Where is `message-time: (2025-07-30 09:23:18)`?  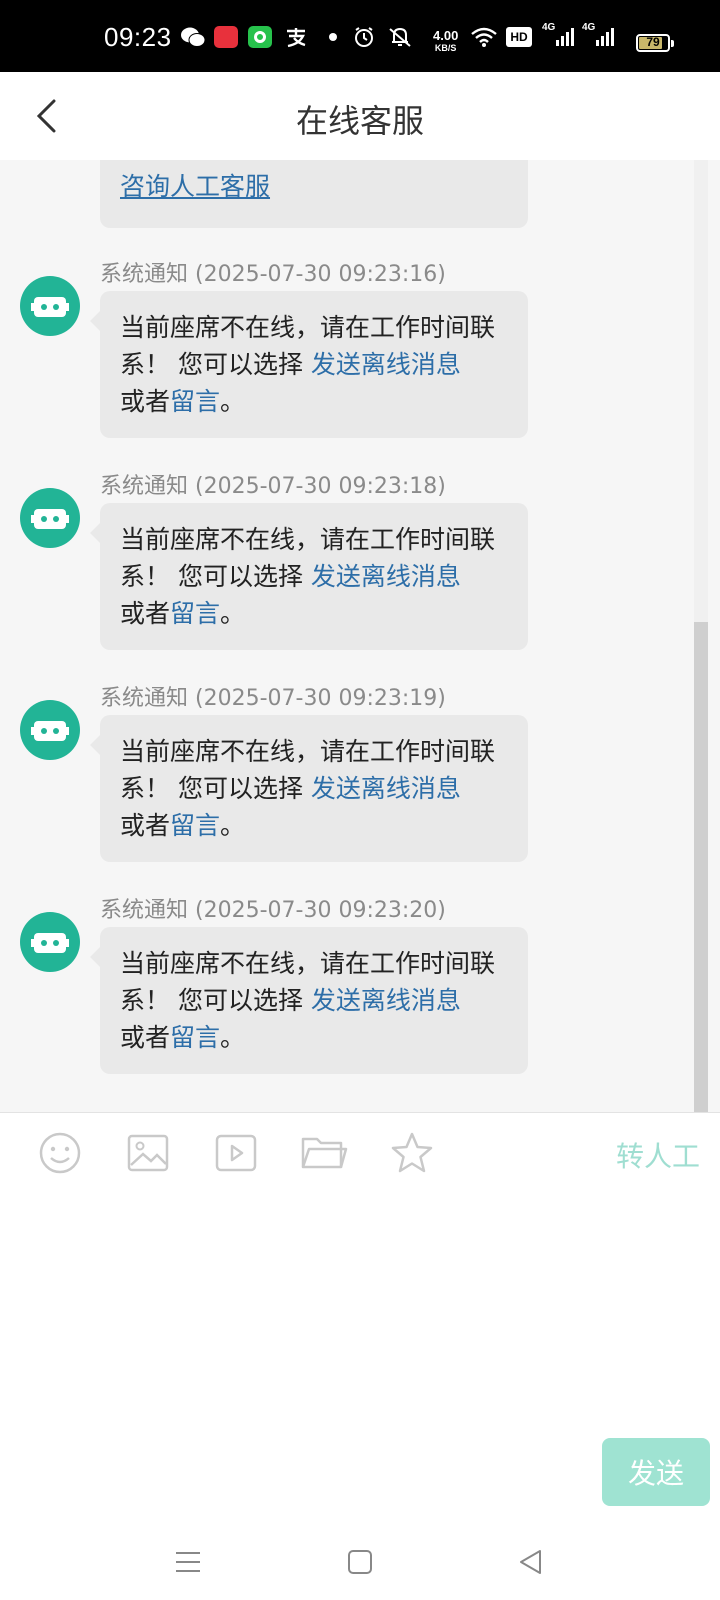
message-time: (2025-07-30 09:23:18) is located at coordinates (320, 486).